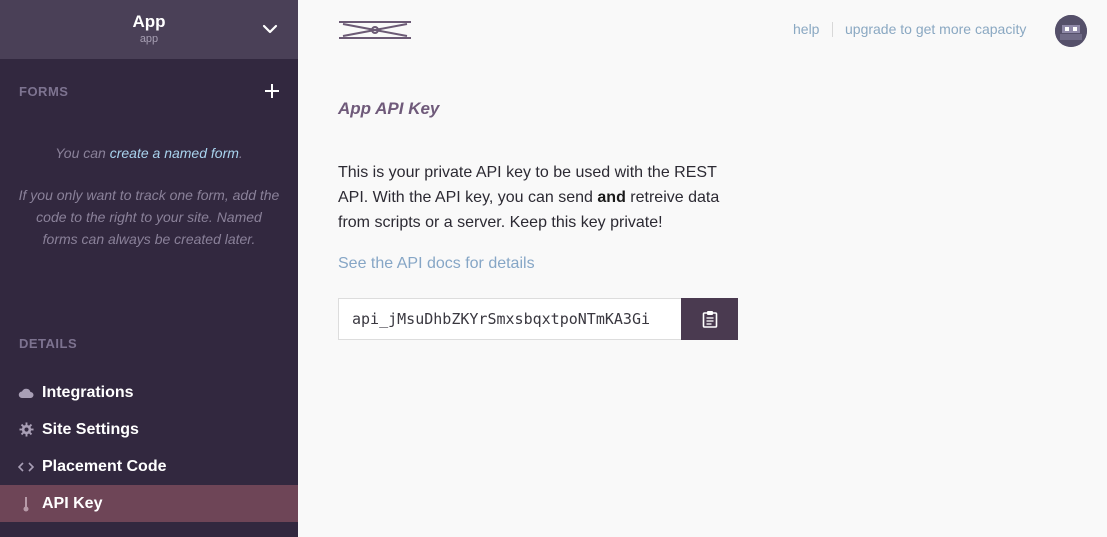  What do you see at coordinates (376, 30) in the screenshot?
I see `logo` at bounding box center [376, 30].